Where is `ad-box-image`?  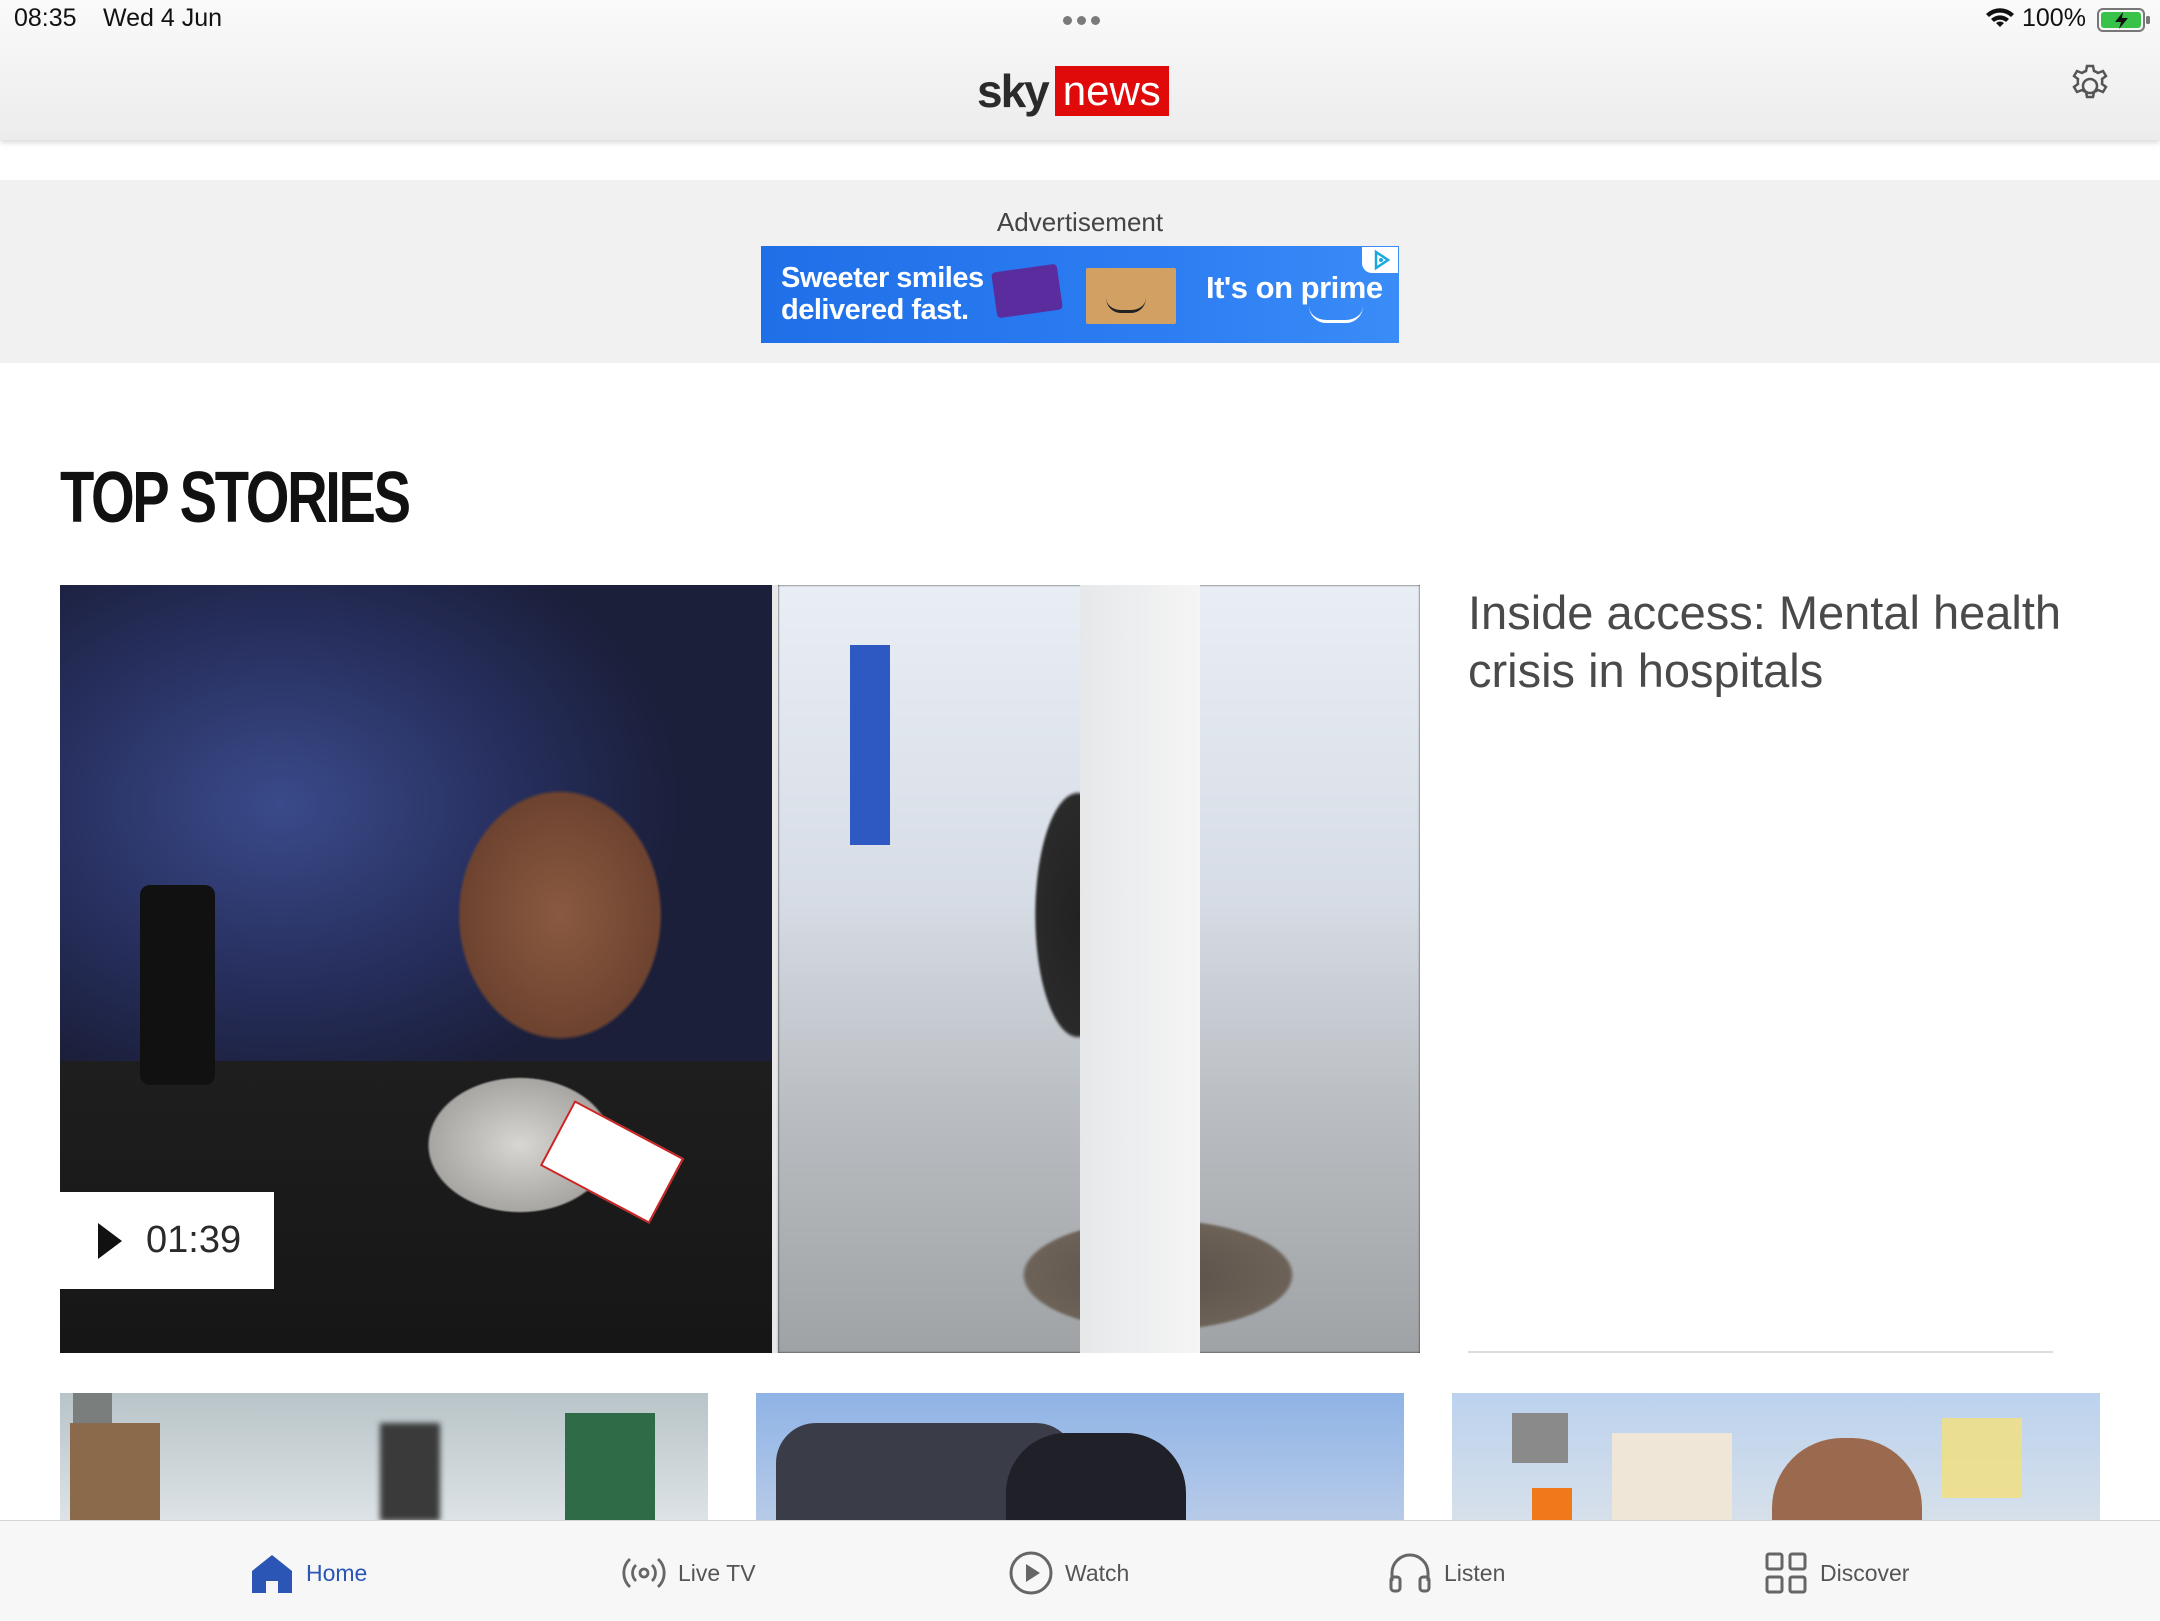 ad-box-image is located at coordinates (1131, 296).